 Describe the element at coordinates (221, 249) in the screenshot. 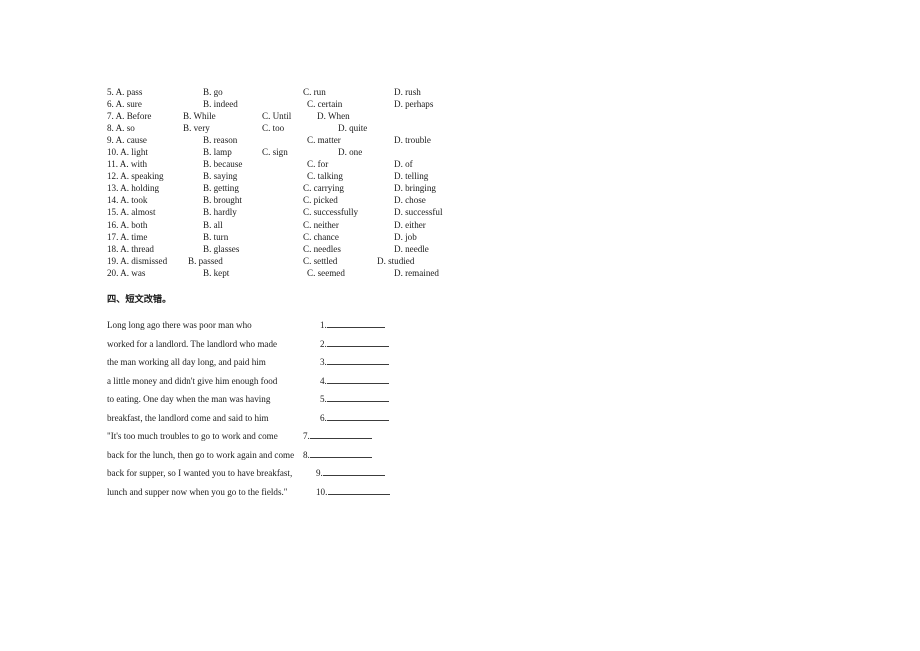

I see `cloze-option-b: B. glasses` at that location.